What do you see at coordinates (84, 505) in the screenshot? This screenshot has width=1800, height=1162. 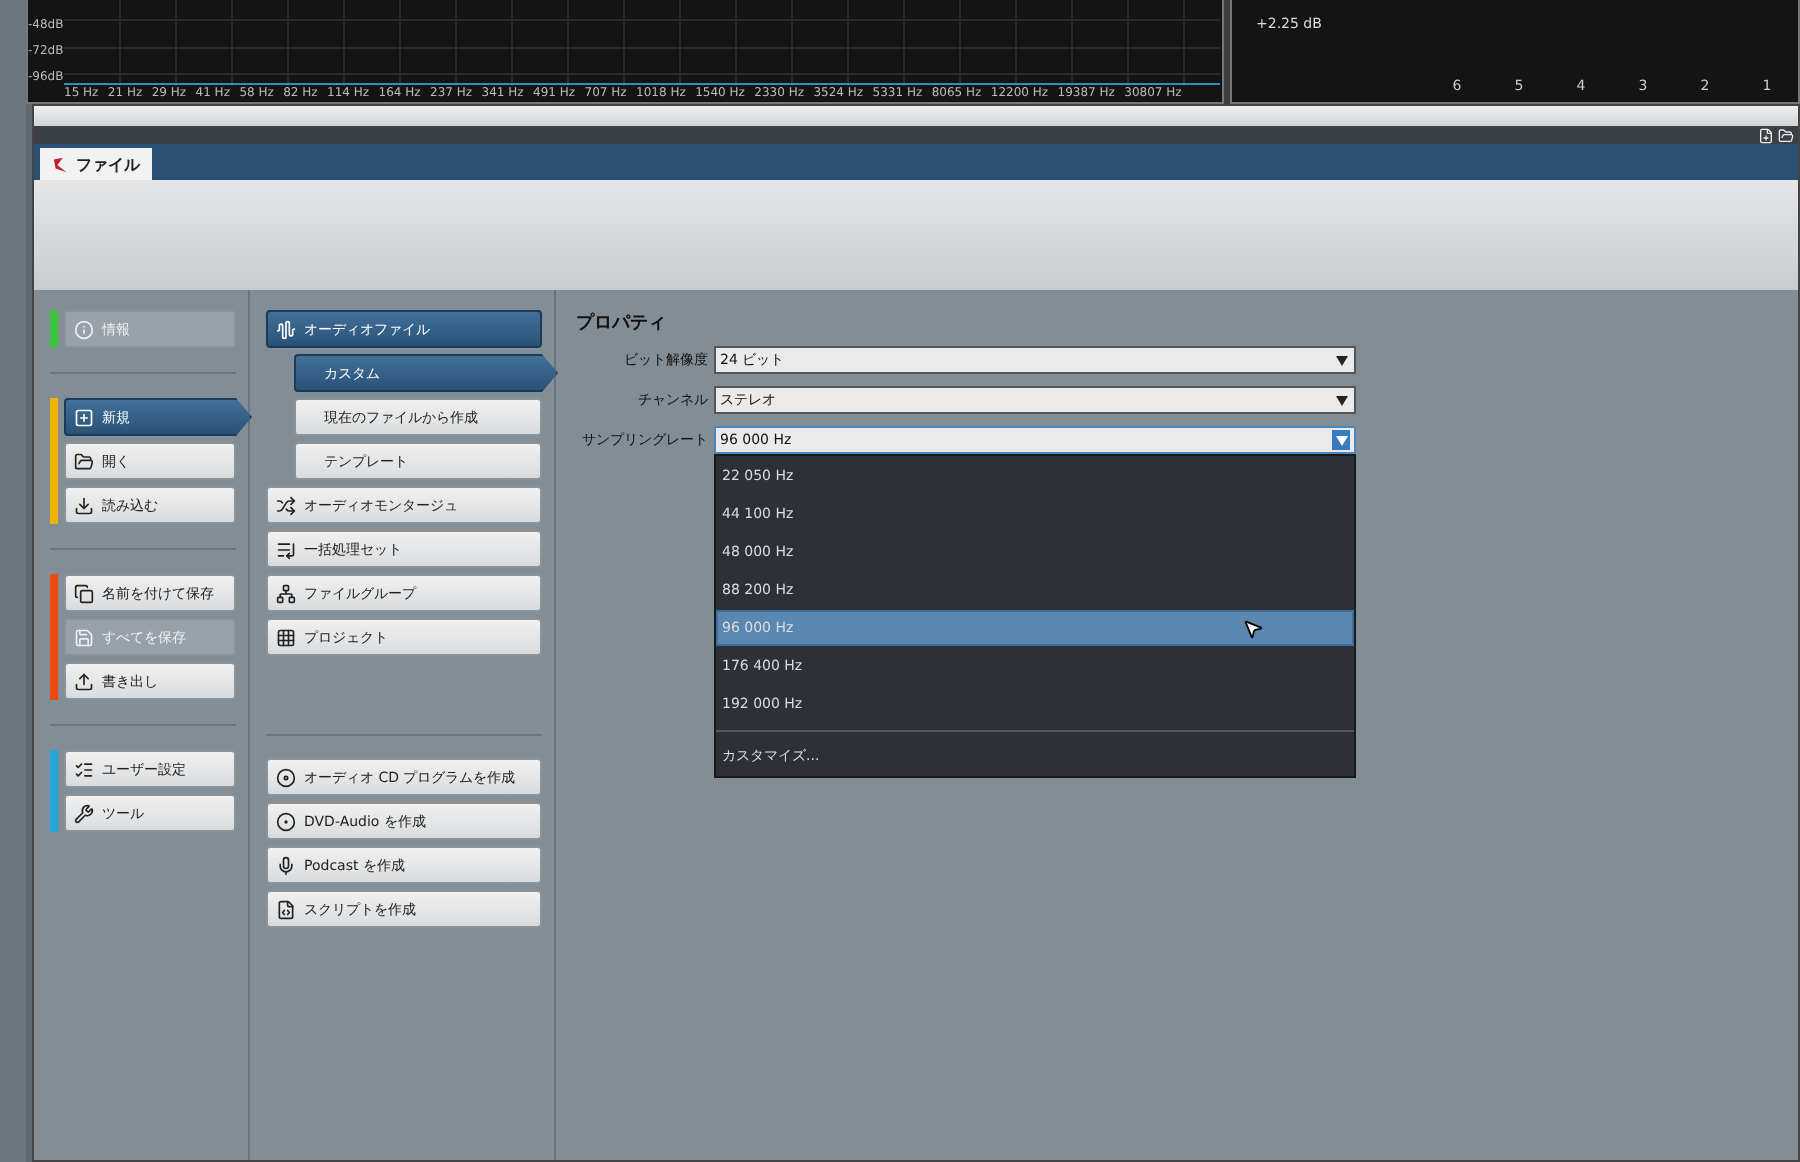 I see `download-icon` at bounding box center [84, 505].